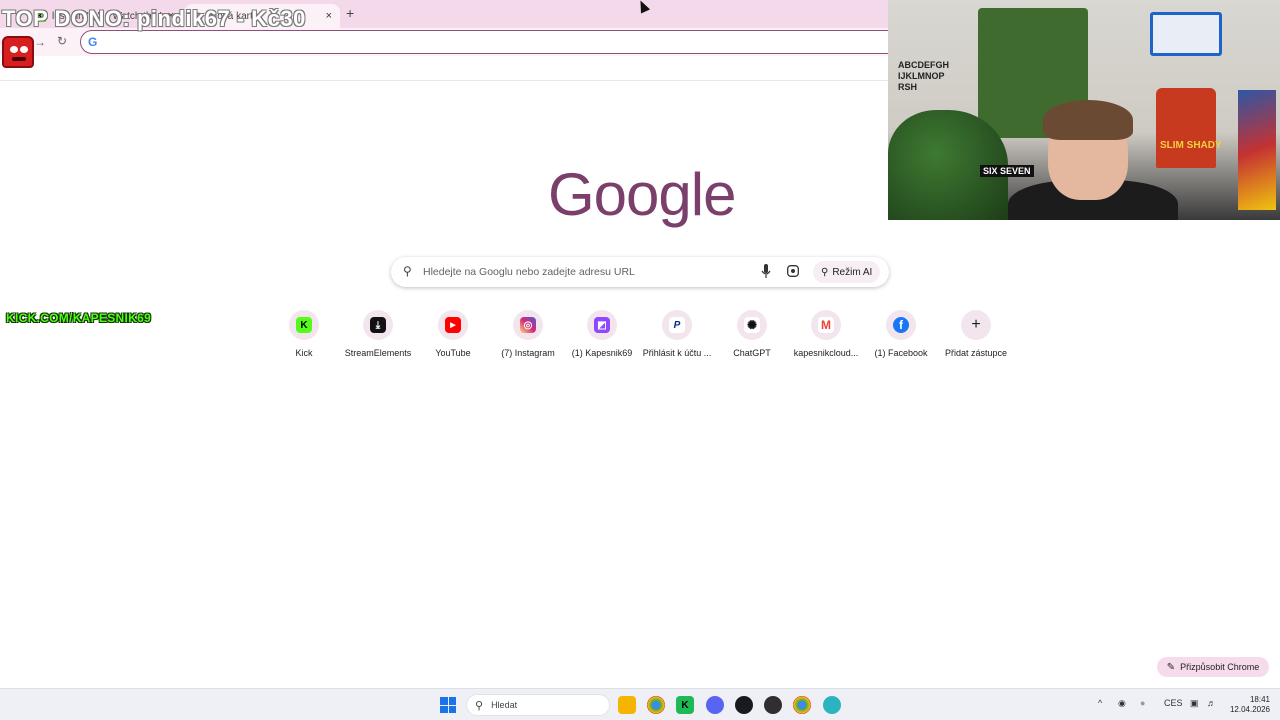  I want to click on microphone-icon, so click(766, 271).